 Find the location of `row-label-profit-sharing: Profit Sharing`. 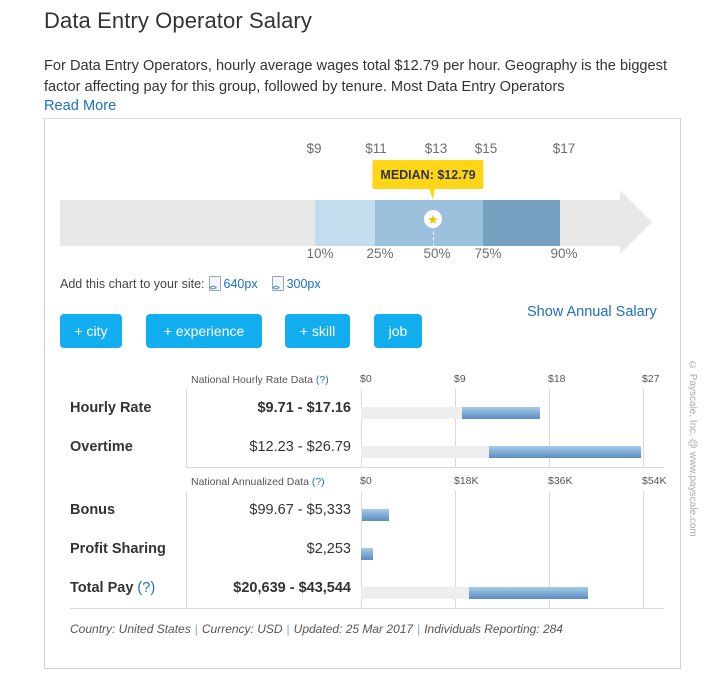

row-label-profit-sharing: Profit Sharing is located at coordinates (118, 549).